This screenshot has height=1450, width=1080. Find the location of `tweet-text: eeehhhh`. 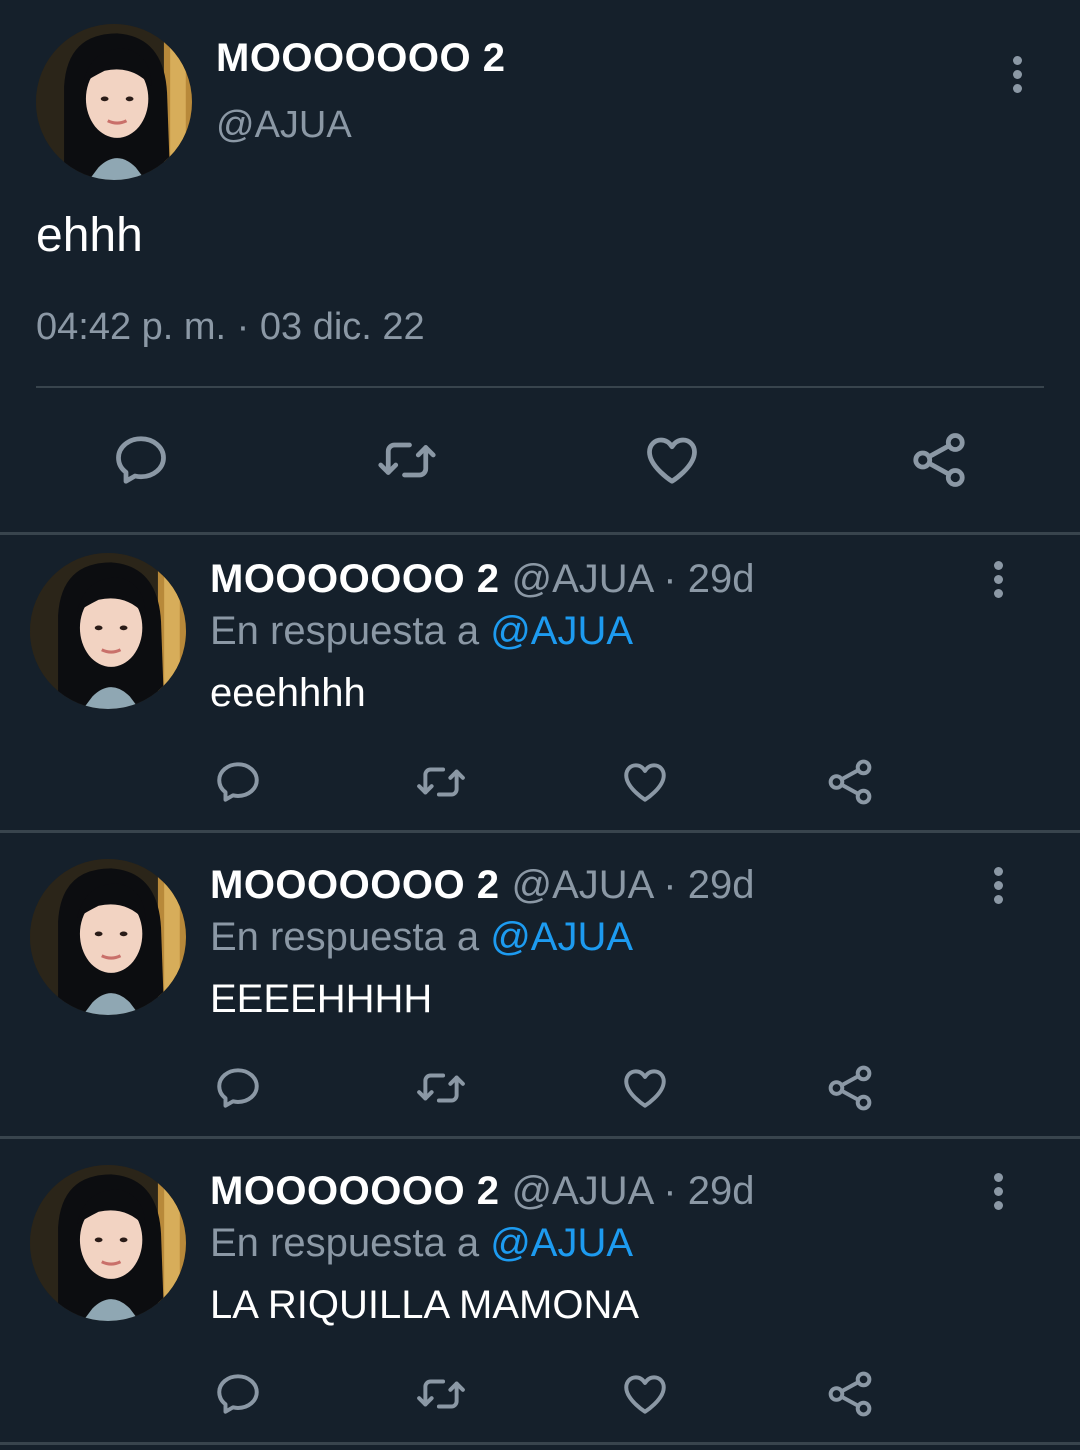

tweet-text: eeehhhh is located at coordinates (288, 693).